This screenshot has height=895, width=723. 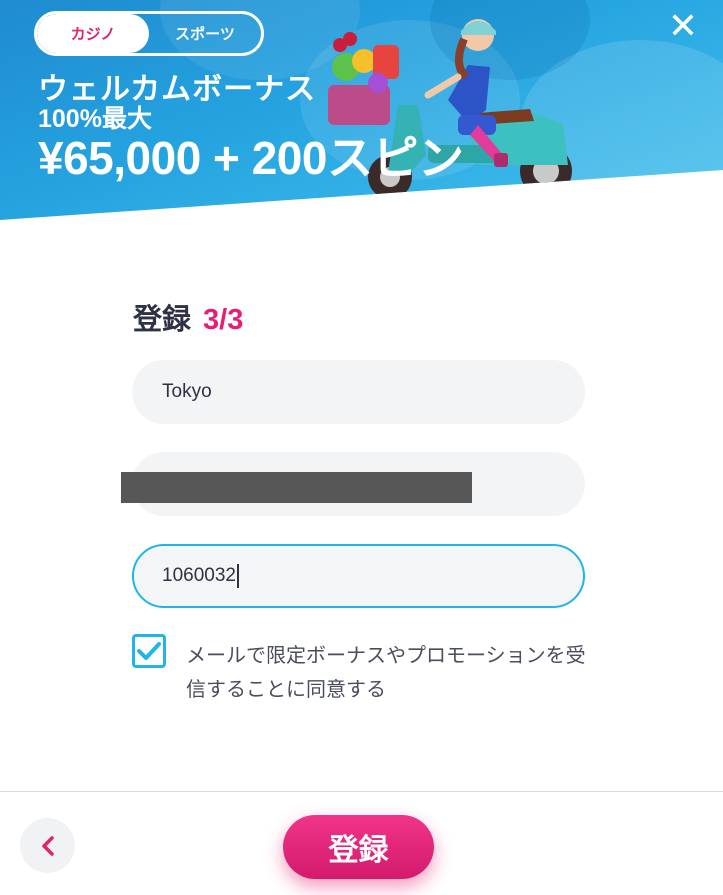 What do you see at coordinates (162, 320) in the screenshot?
I see `form-title-label: 登録` at bounding box center [162, 320].